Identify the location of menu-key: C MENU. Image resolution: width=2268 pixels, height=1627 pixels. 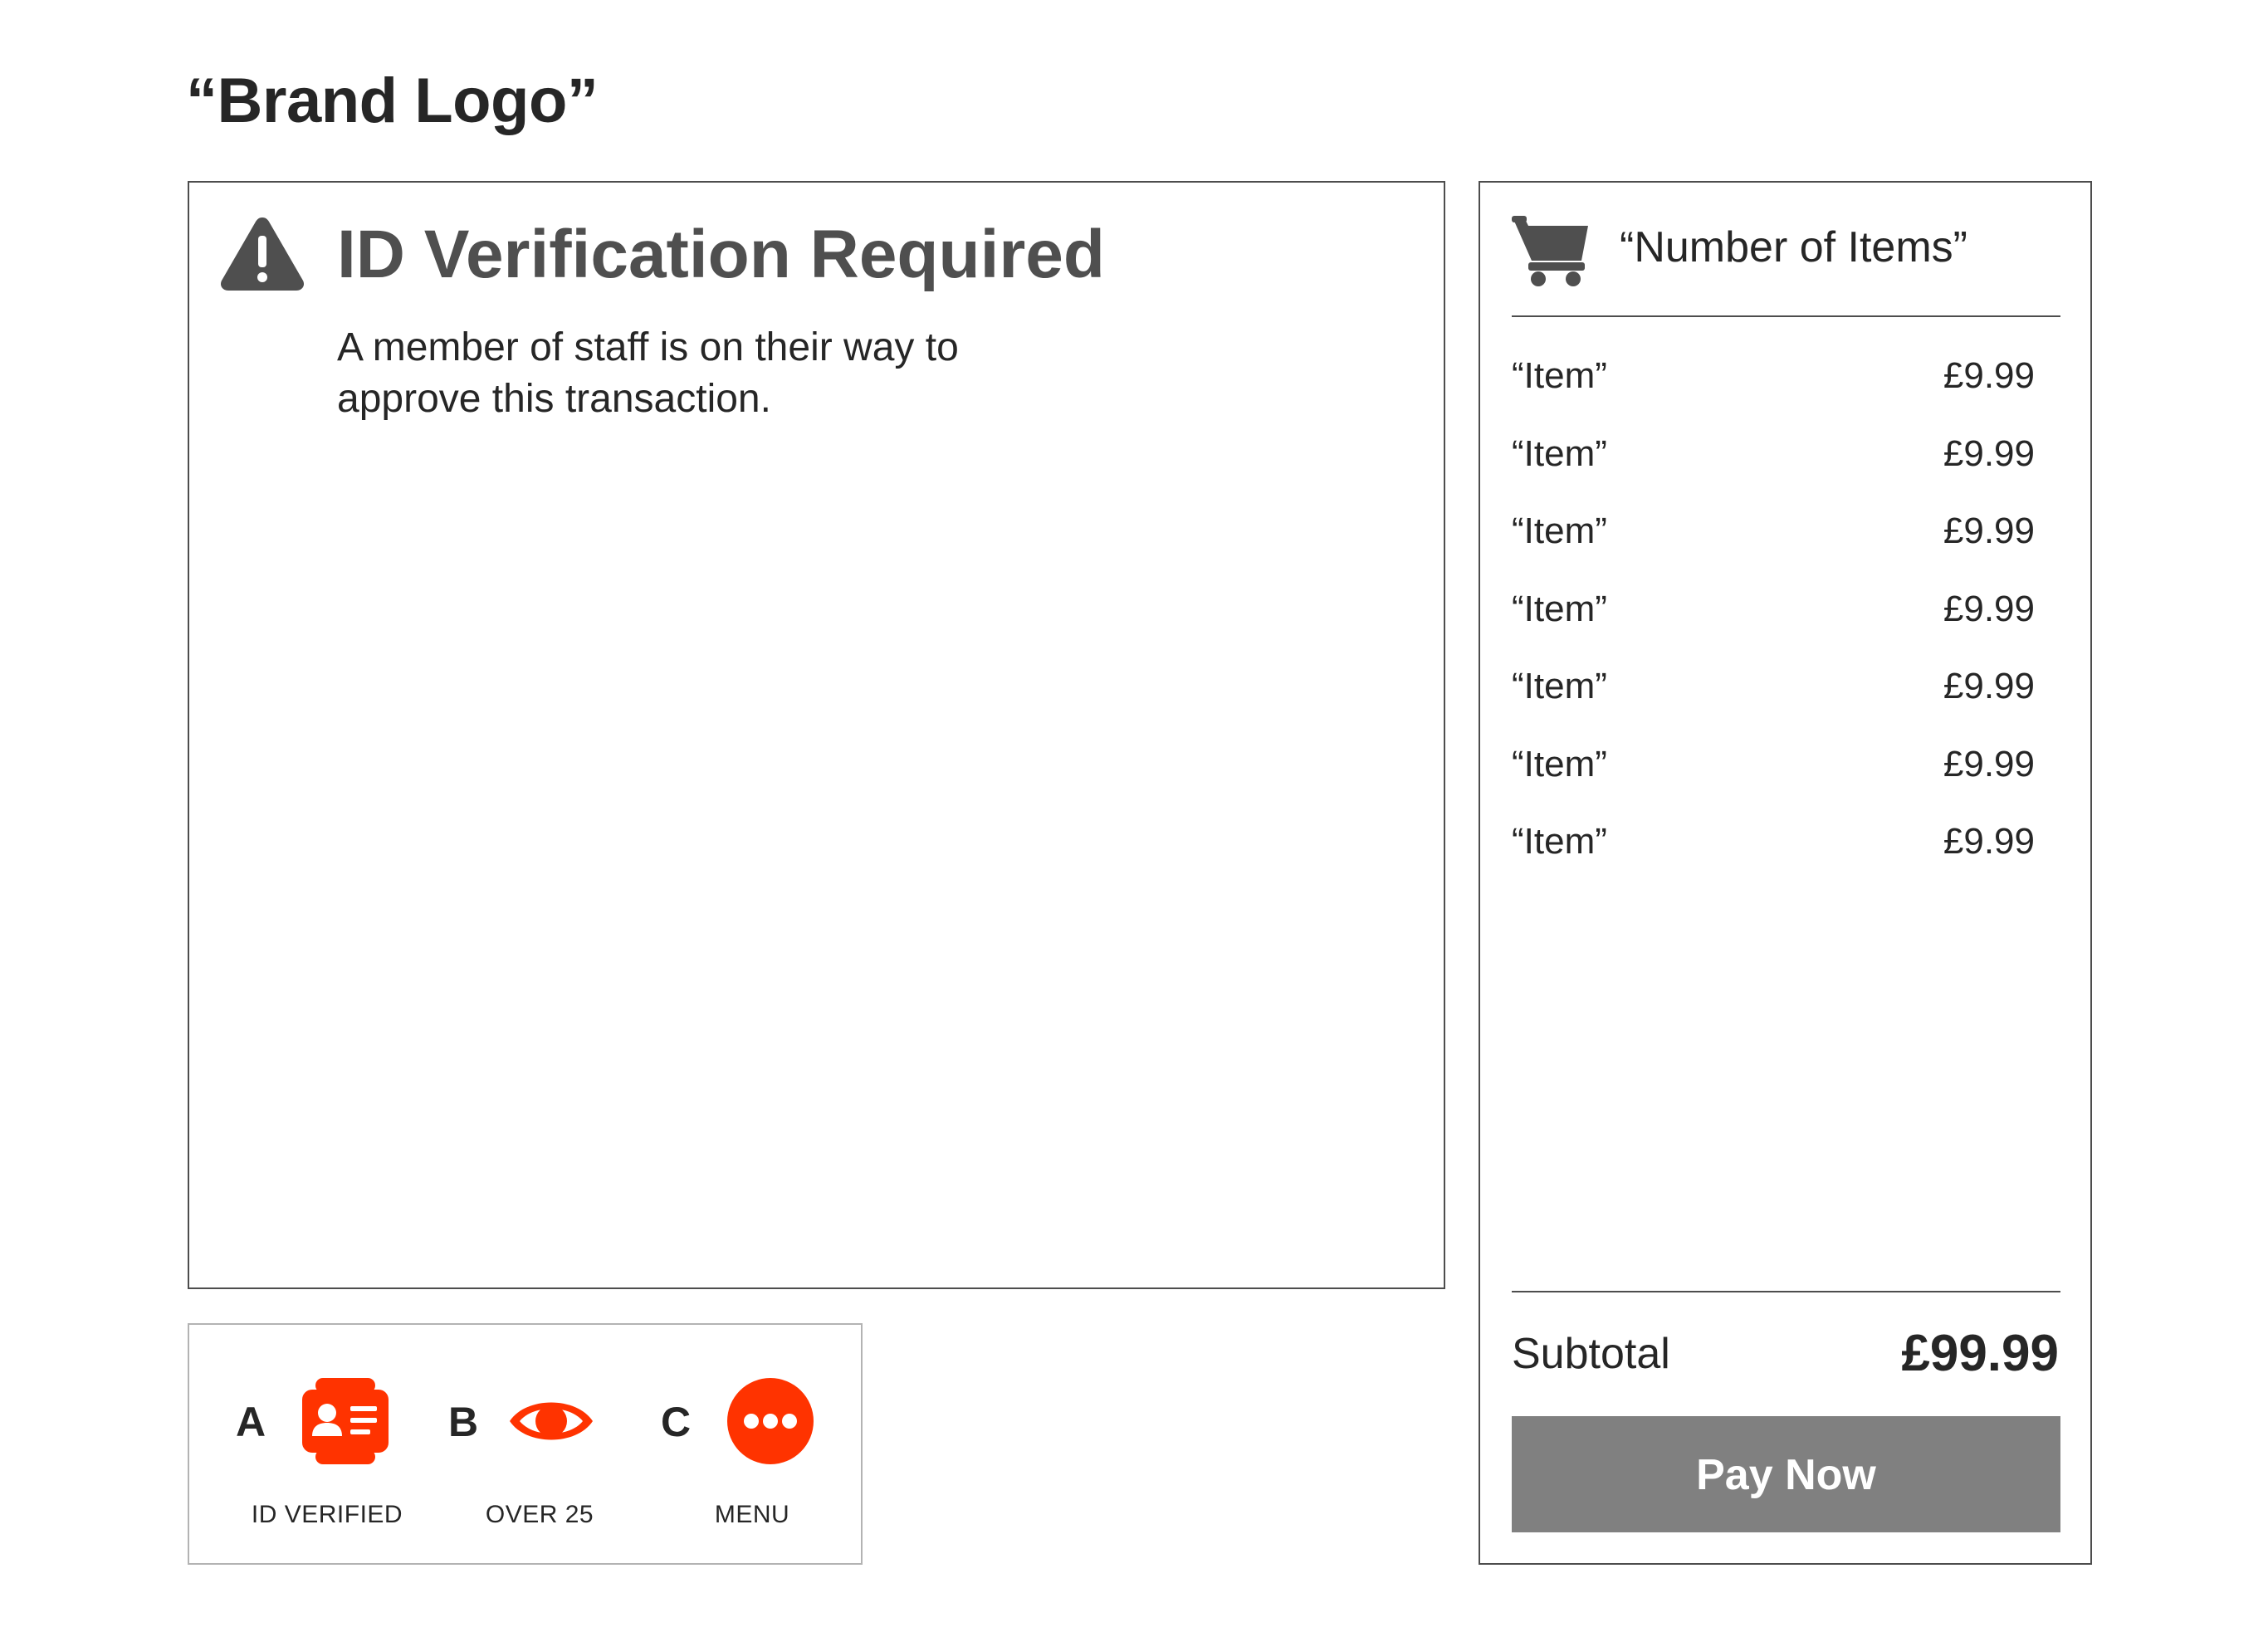
(752, 1457).